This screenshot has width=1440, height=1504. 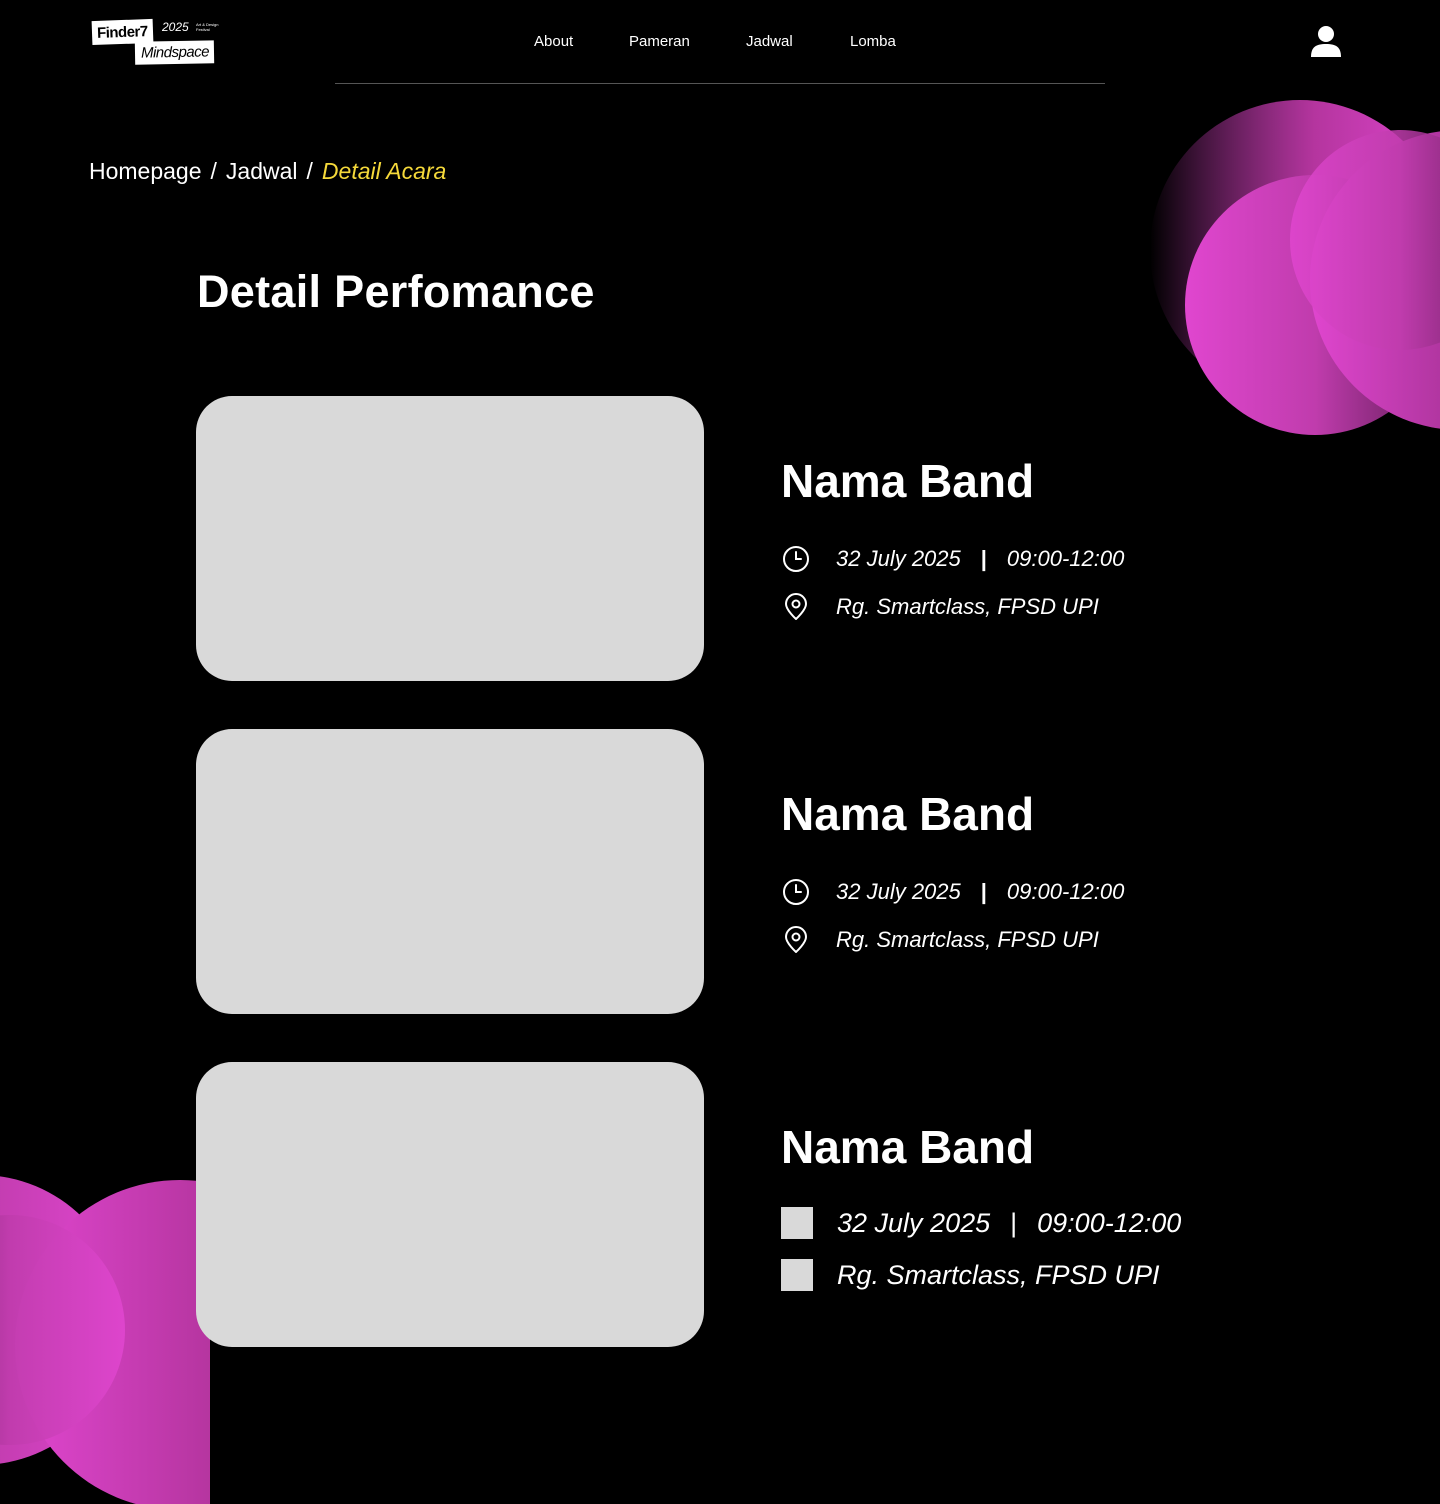 What do you see at coordinates (105, 1340) in the screenshot?
I see `decorative-circles-bottom` at bounding box center [105, 1340].